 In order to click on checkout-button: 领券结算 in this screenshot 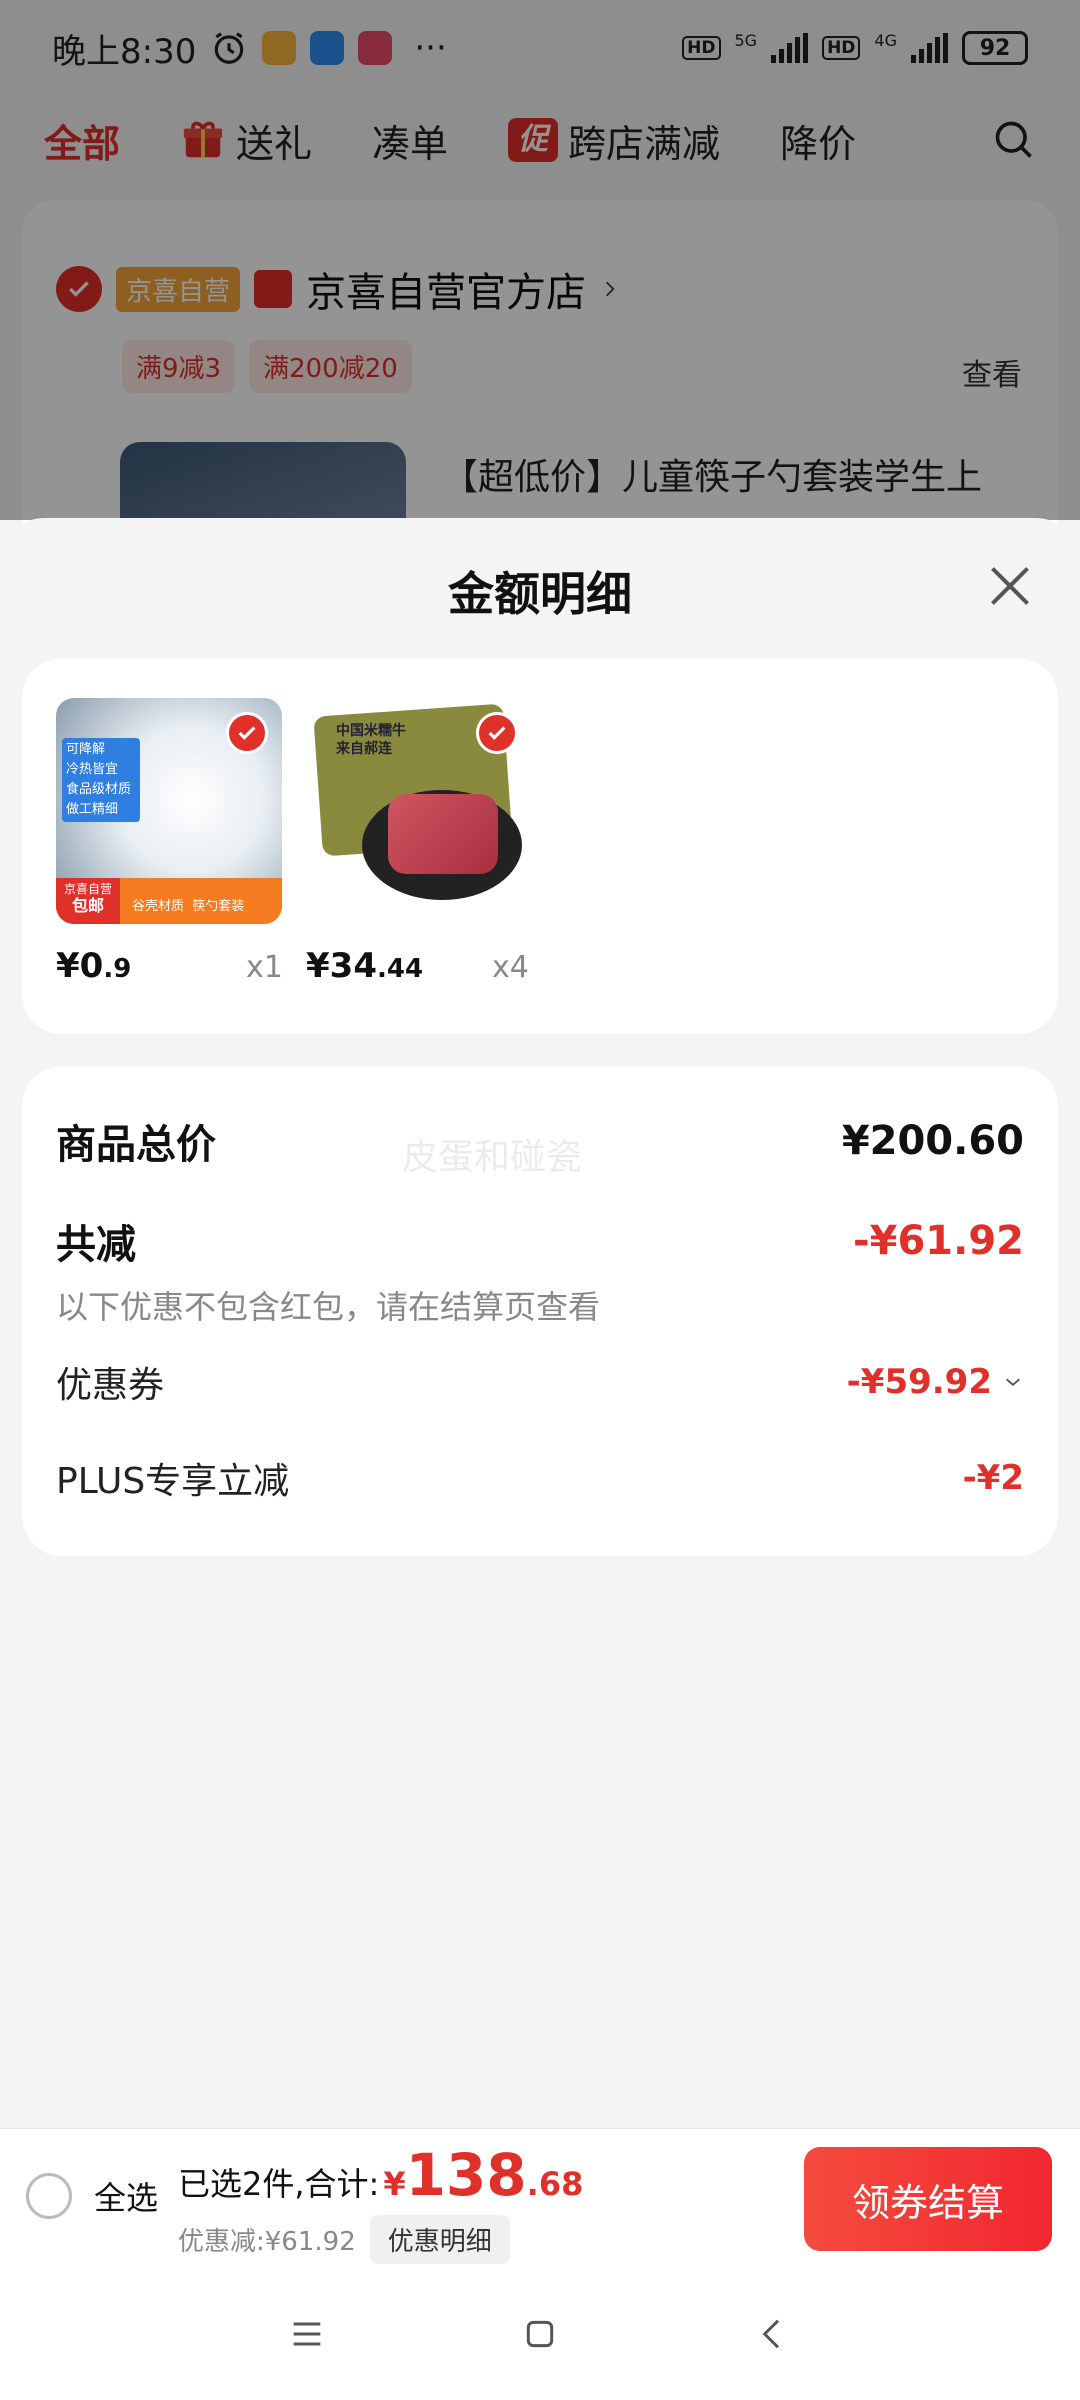, I will do `click(928, 2199)`.